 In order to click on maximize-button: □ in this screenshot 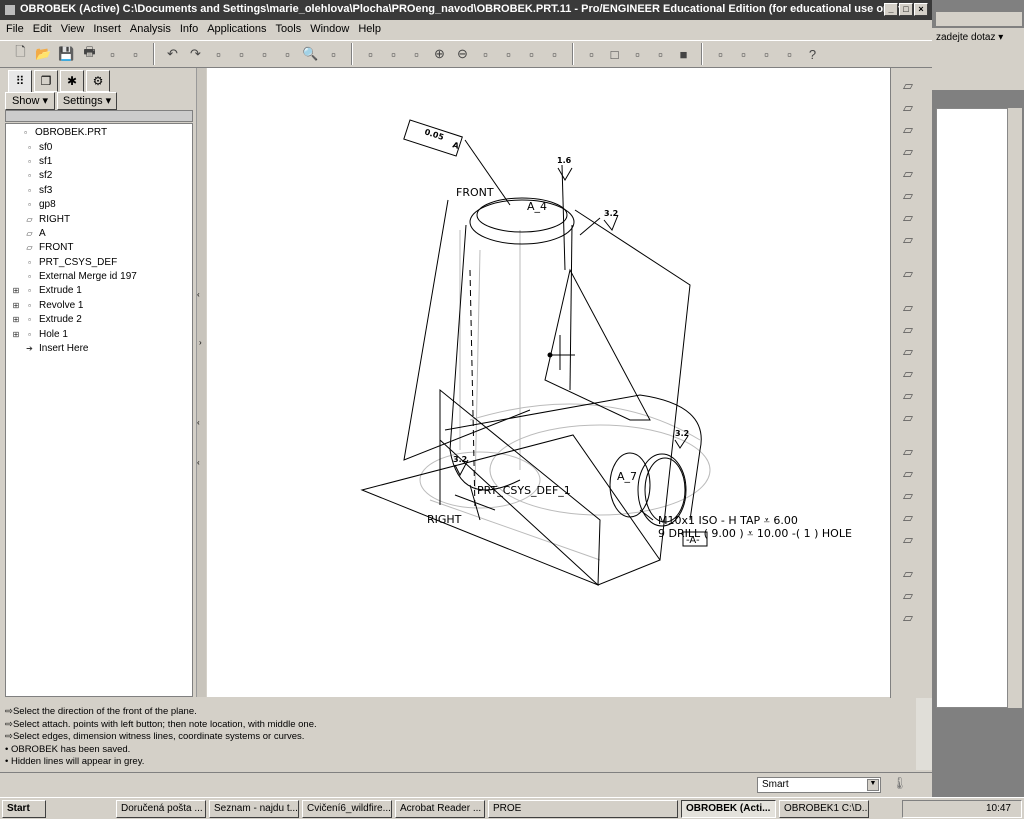, I will do `click(906, 9)`.